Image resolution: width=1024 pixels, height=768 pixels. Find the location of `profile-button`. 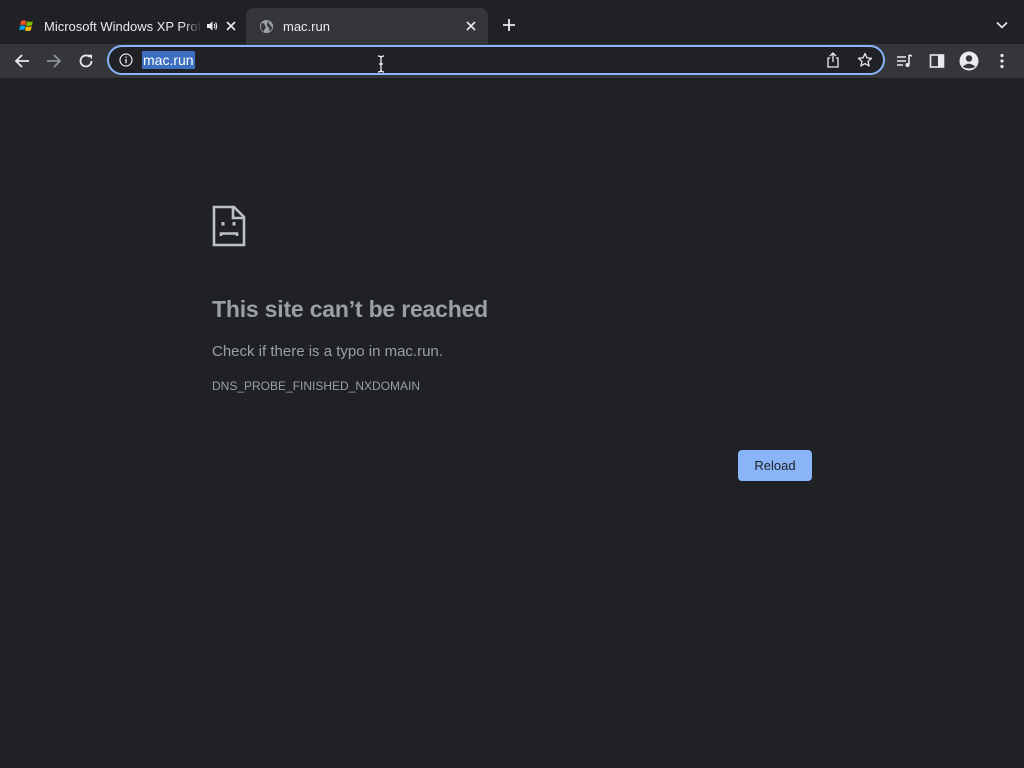

profile-button is located at coordinates (969, 61).